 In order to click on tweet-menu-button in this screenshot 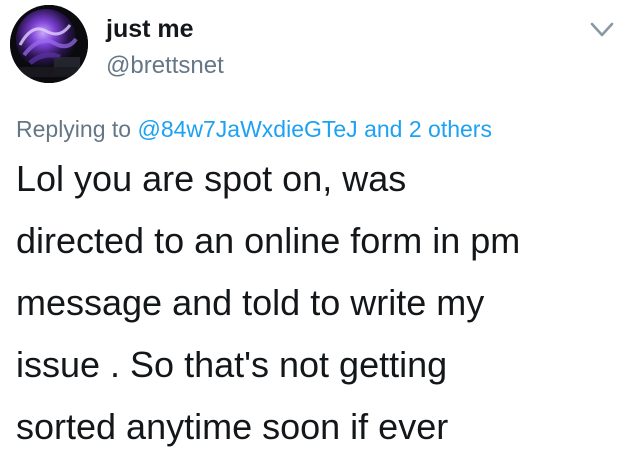, I will do `click(602, 30)`.